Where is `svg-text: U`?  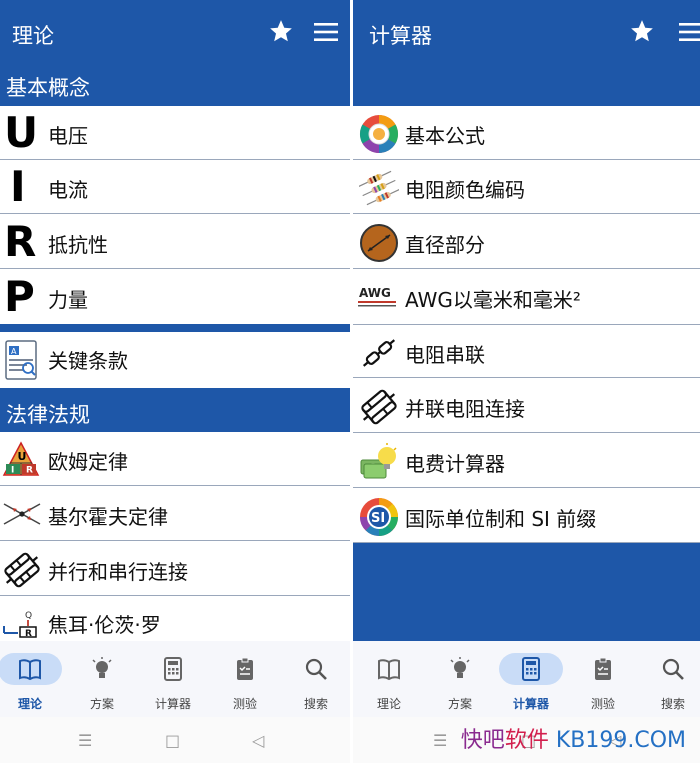 svg-text: U is located at coordinates (22, 456).